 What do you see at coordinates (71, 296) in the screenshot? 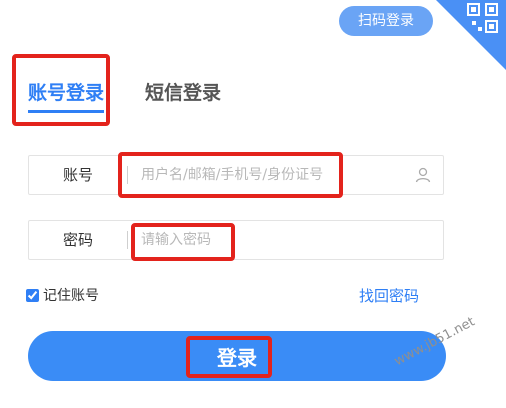
I see `remember-label: 记住账号` at bounding box center [71, 296].